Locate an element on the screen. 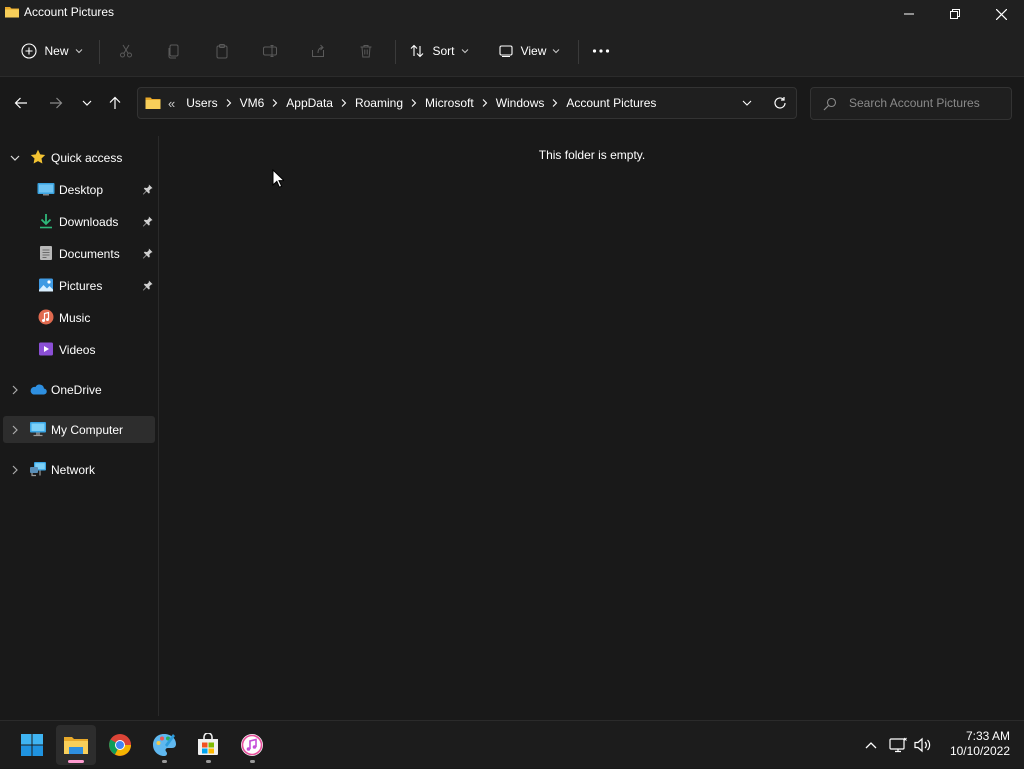 The height and width of the screenshot is (769, 1024). rename-button is located at coordinates (270, 51).